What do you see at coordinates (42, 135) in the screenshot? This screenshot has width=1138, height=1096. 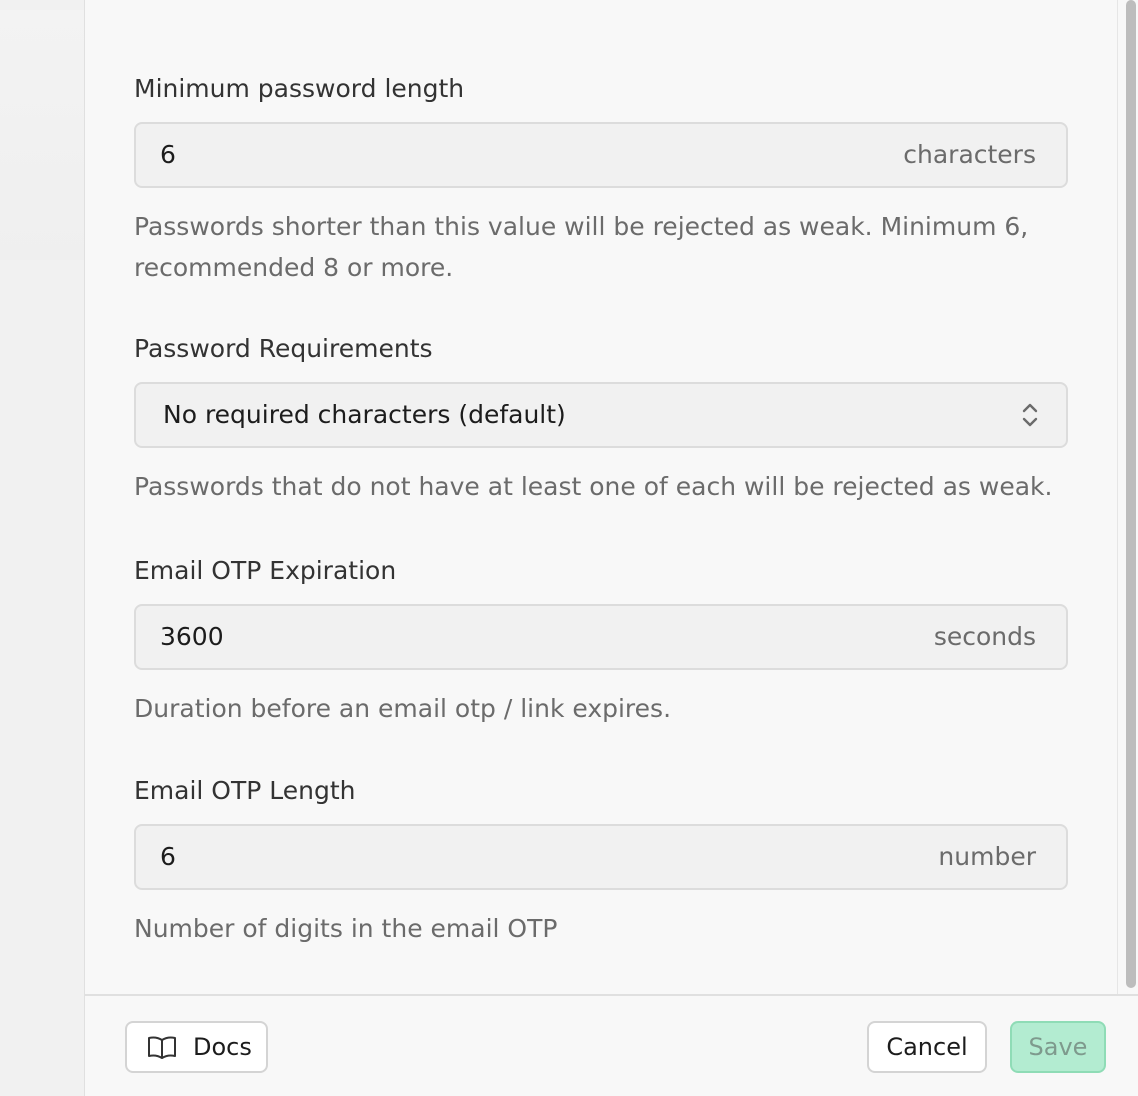 I see `backdrop-shade` at bounding box center [42, 135].